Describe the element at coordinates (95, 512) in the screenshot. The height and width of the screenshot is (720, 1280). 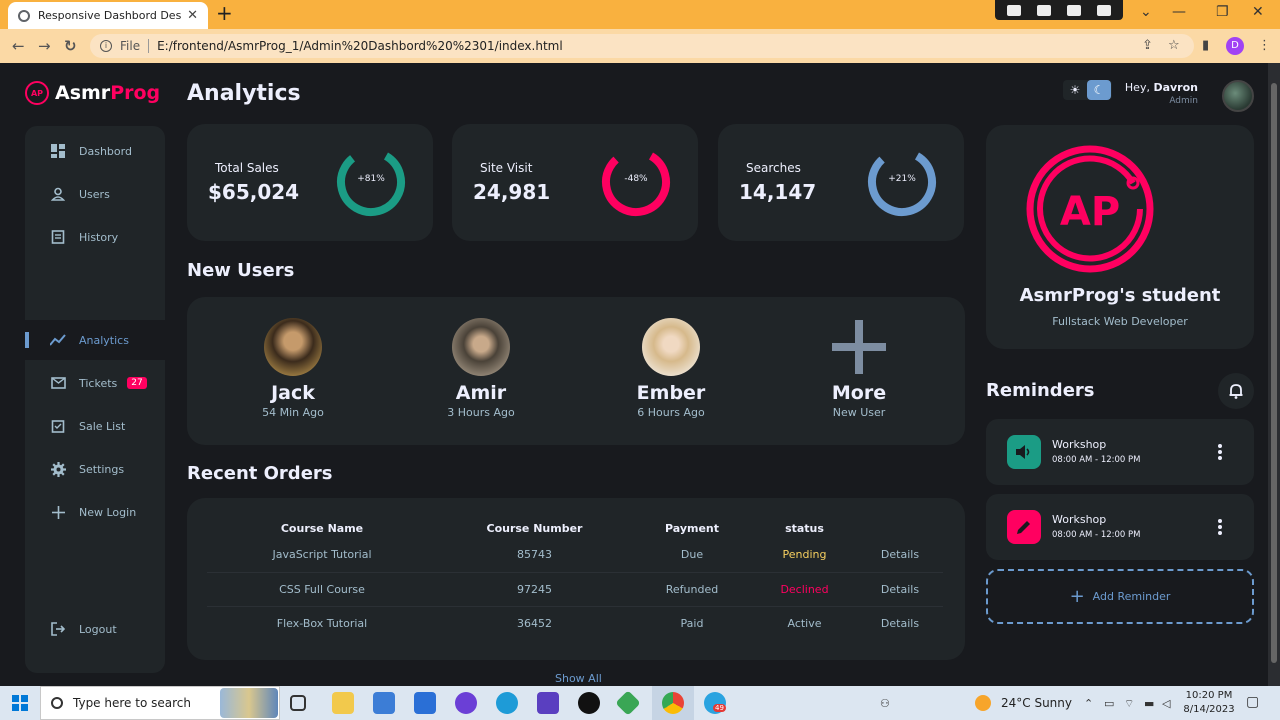
I see `sidebar-item-new-login: New Login` at that location.